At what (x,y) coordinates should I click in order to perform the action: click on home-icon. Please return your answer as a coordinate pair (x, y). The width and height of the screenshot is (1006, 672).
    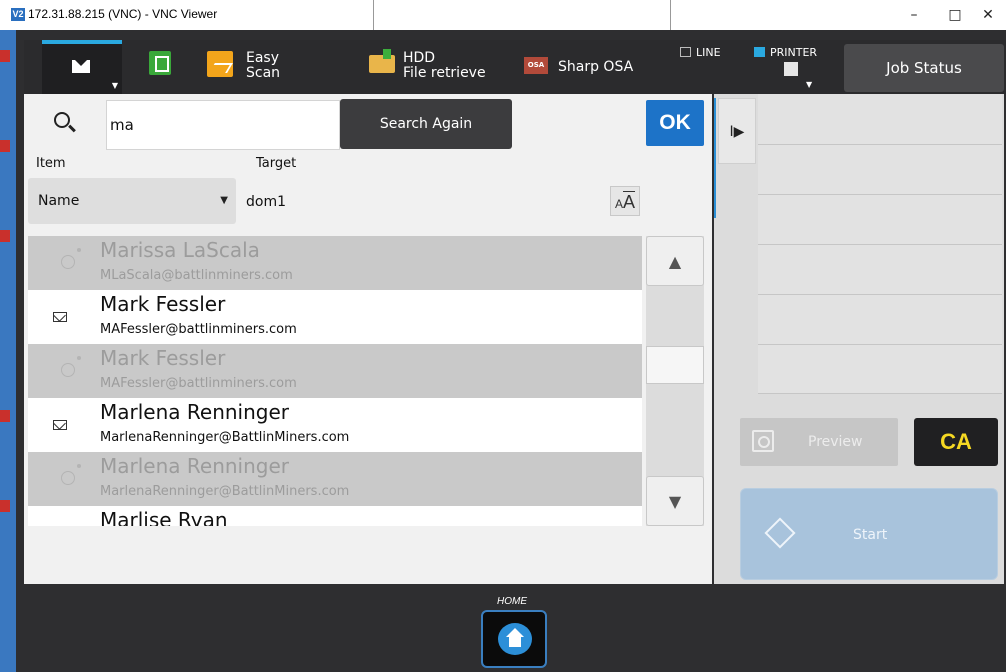
    Looking at the image, I should click on (515, 639).